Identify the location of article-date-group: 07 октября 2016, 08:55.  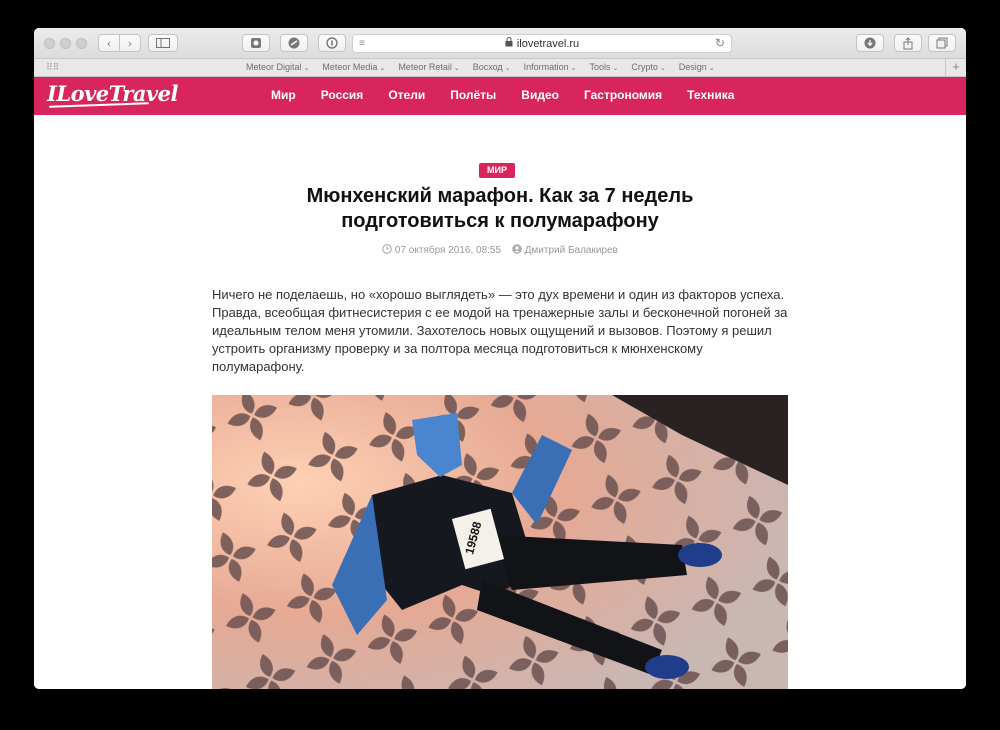
(443, 250).